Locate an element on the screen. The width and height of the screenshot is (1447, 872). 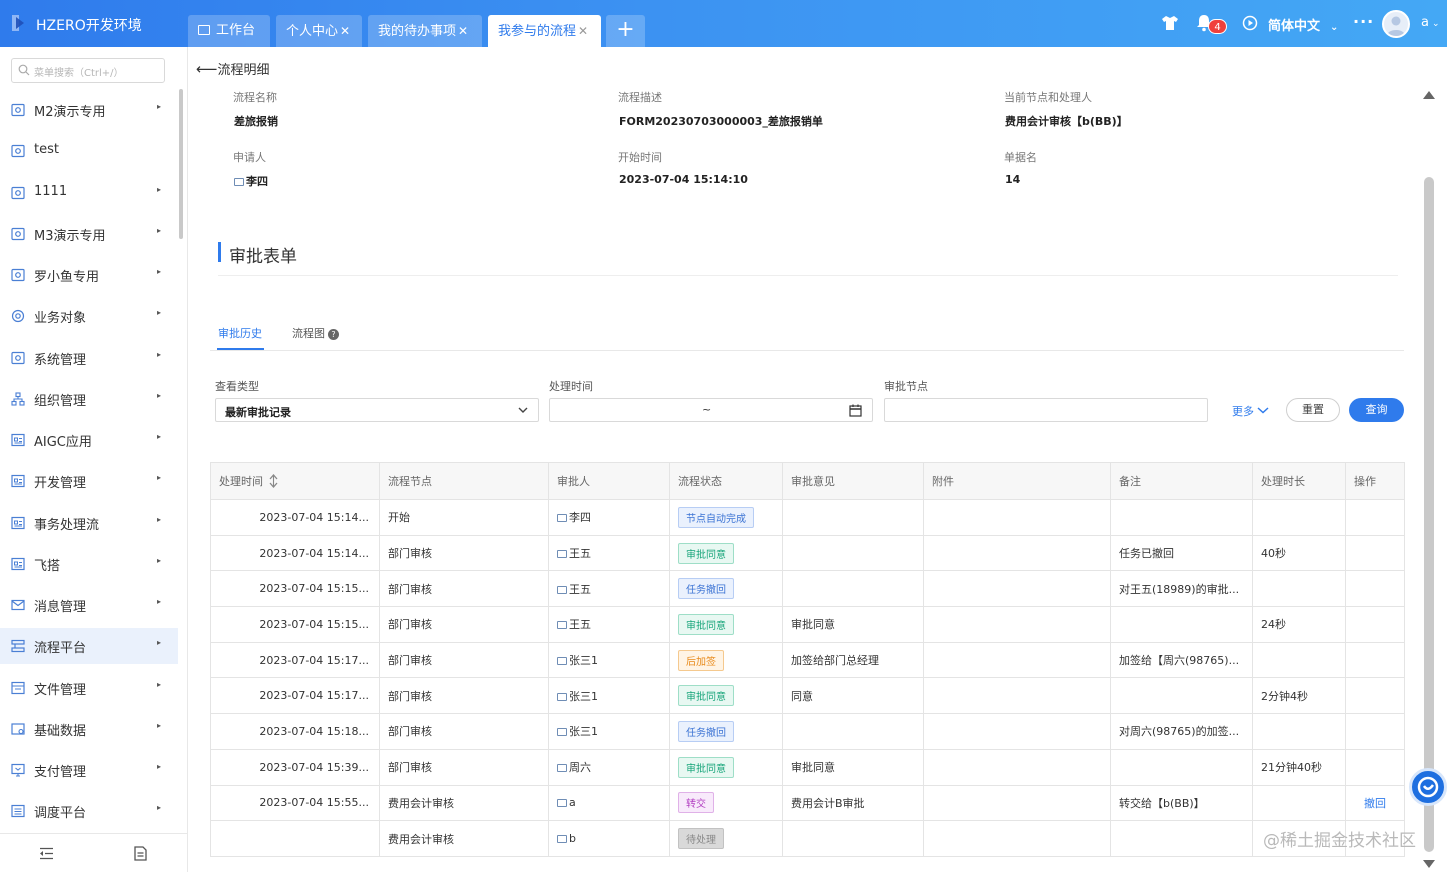
table-row: 2023-07-04 15:17... 部门审核 张三1 审批同意 同意 2分钟4秒 is located at coordinates (807, 696).